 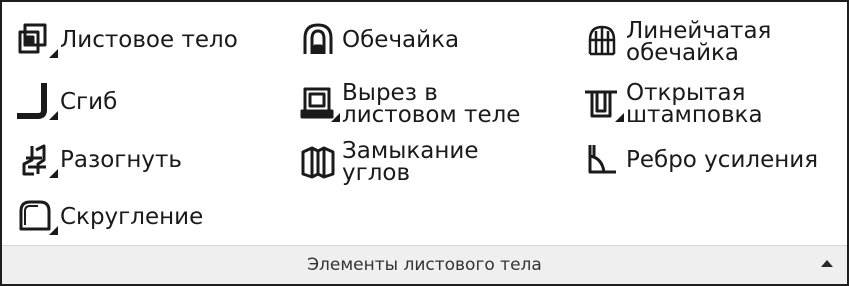 What do you see at coordinates (37, 102) in the screenshot?
I see `bend-icon` at bounding box center [37, 102].